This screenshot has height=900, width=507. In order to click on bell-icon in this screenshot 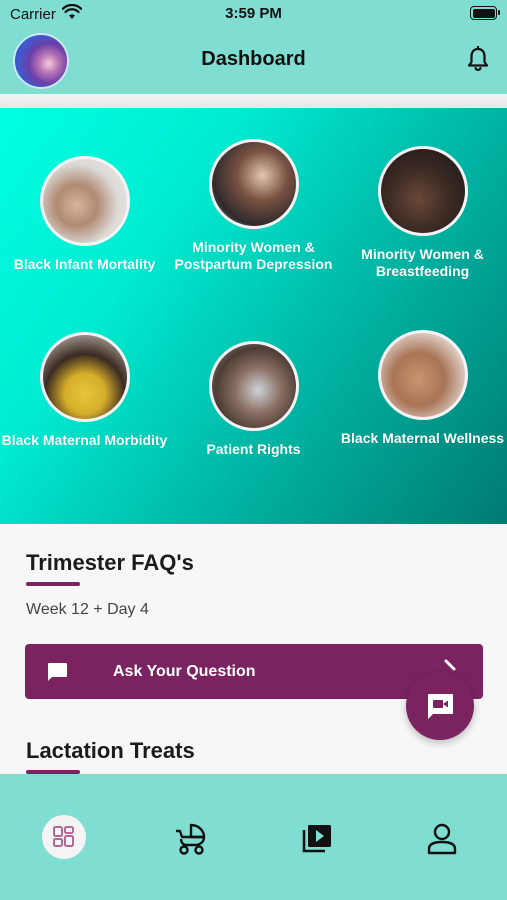, I will do `click(478, 59)`.